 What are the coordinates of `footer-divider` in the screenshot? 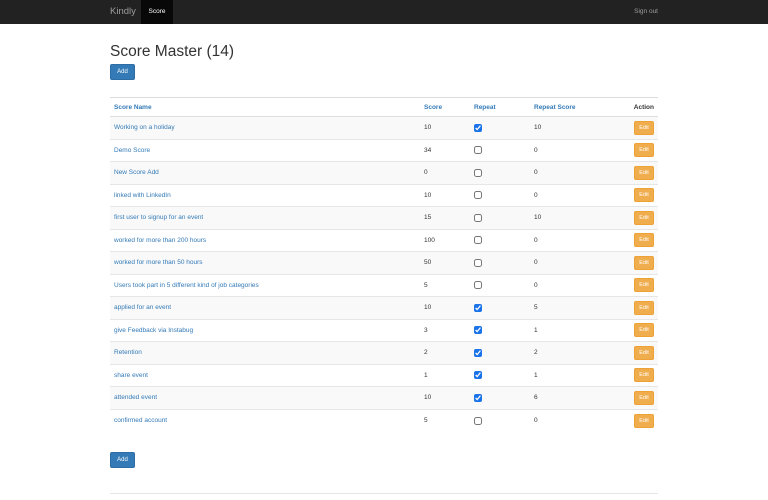 It's located at (384, 493).